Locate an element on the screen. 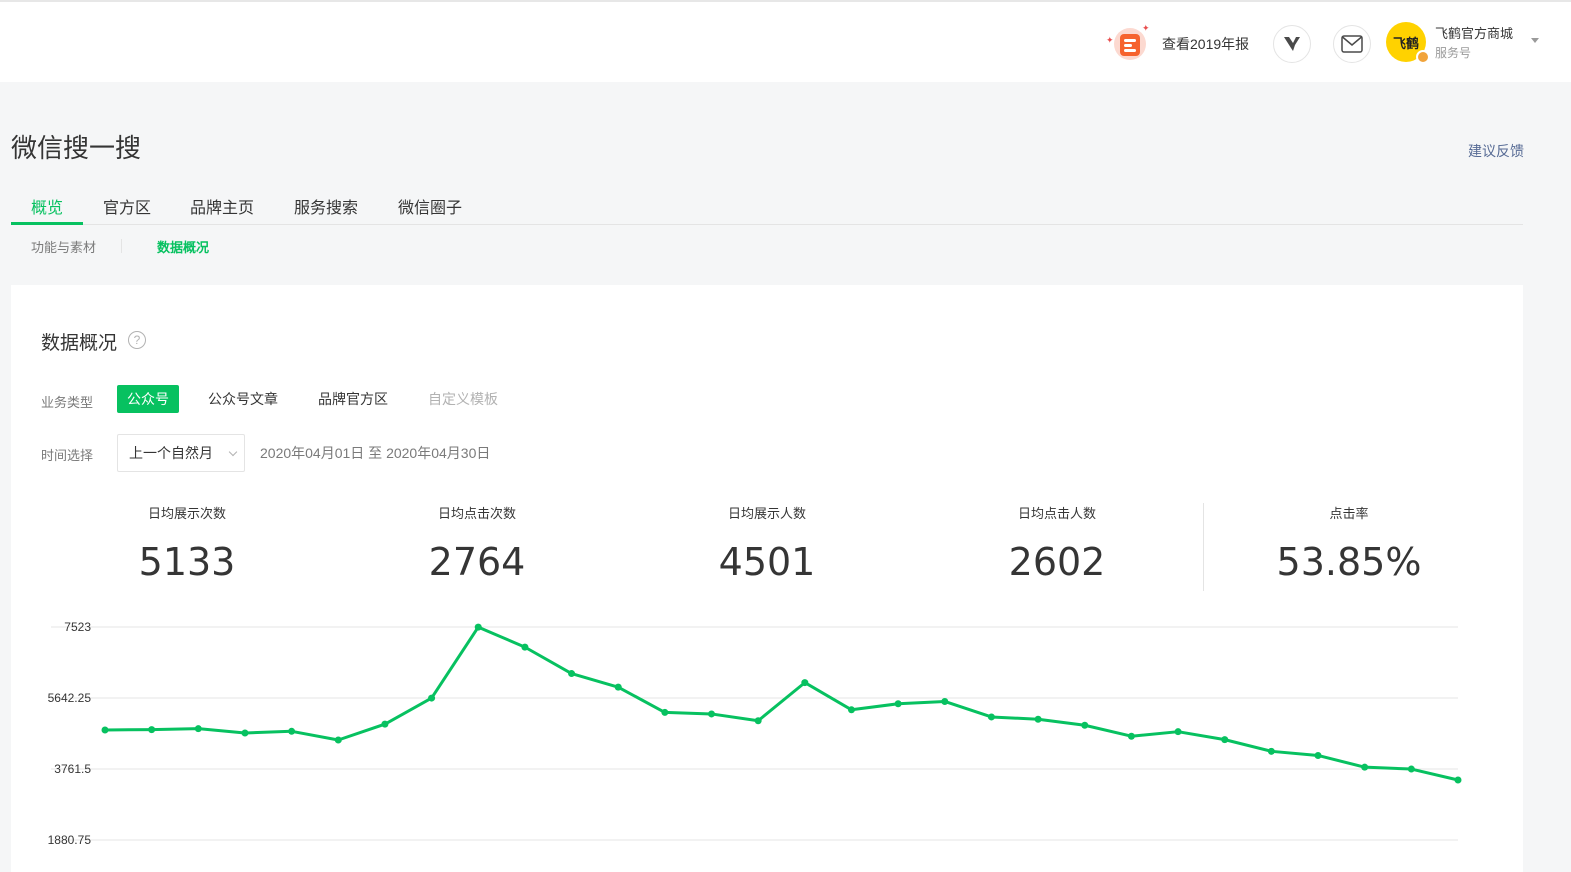 The width and height of the screenshot is (1571, 872). annual-report-link: ✦ ✦ 查看2019年报 is located at coordinates (1177, 44).